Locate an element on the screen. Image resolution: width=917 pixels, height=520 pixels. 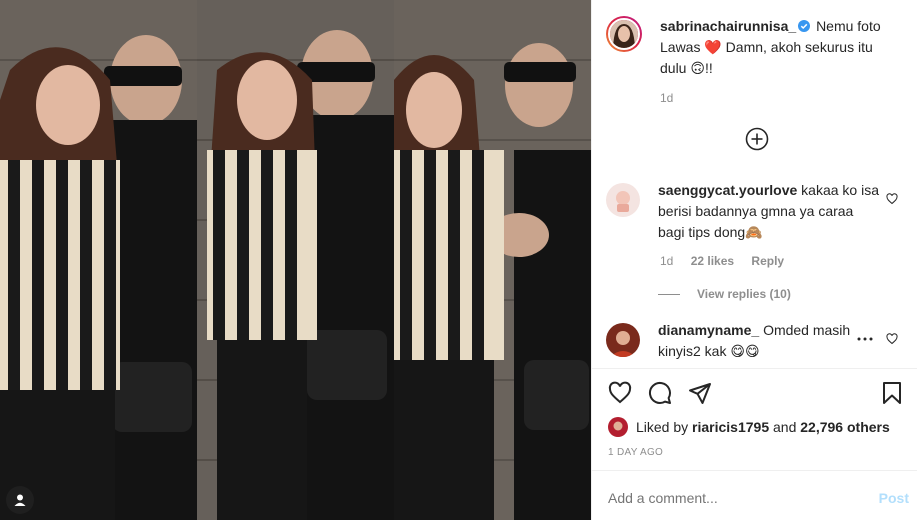
reply-button: Reply is located at coordinates (767, 261).